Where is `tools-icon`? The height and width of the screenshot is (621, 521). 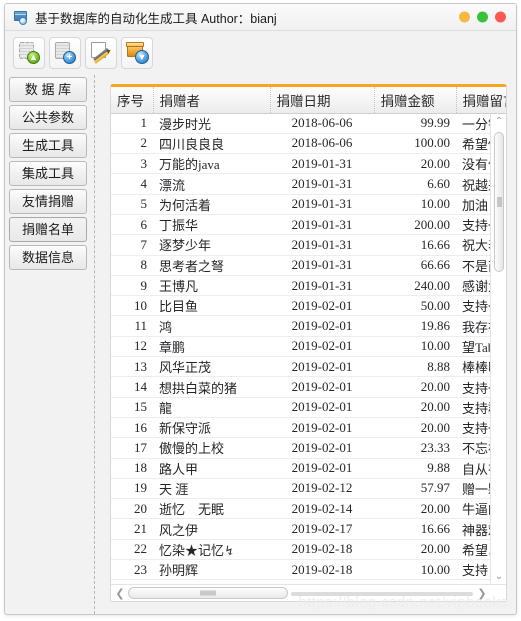 tools-icon is located at coordinates (101, 53).